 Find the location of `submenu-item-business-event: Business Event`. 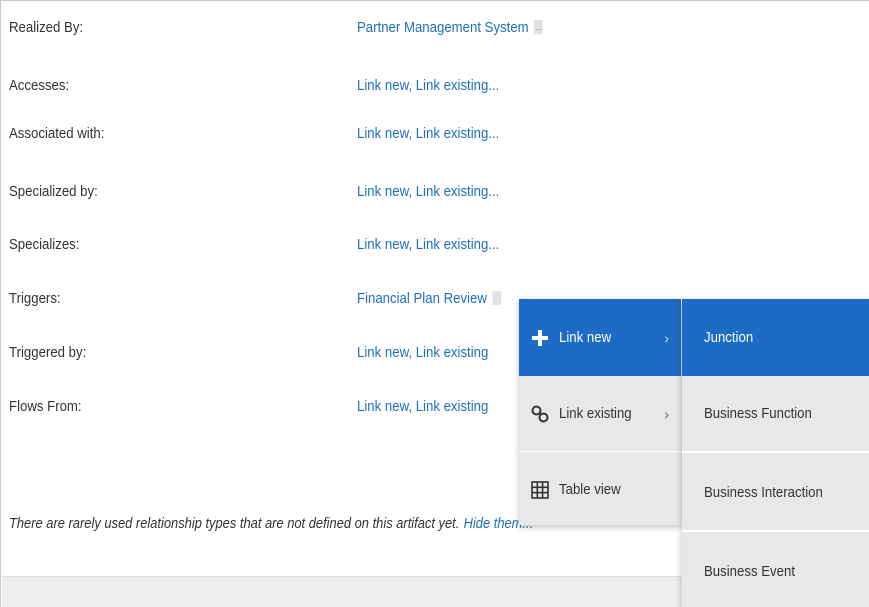

submenu-item-business-event: Business Event is located at coordinates (775, 570).